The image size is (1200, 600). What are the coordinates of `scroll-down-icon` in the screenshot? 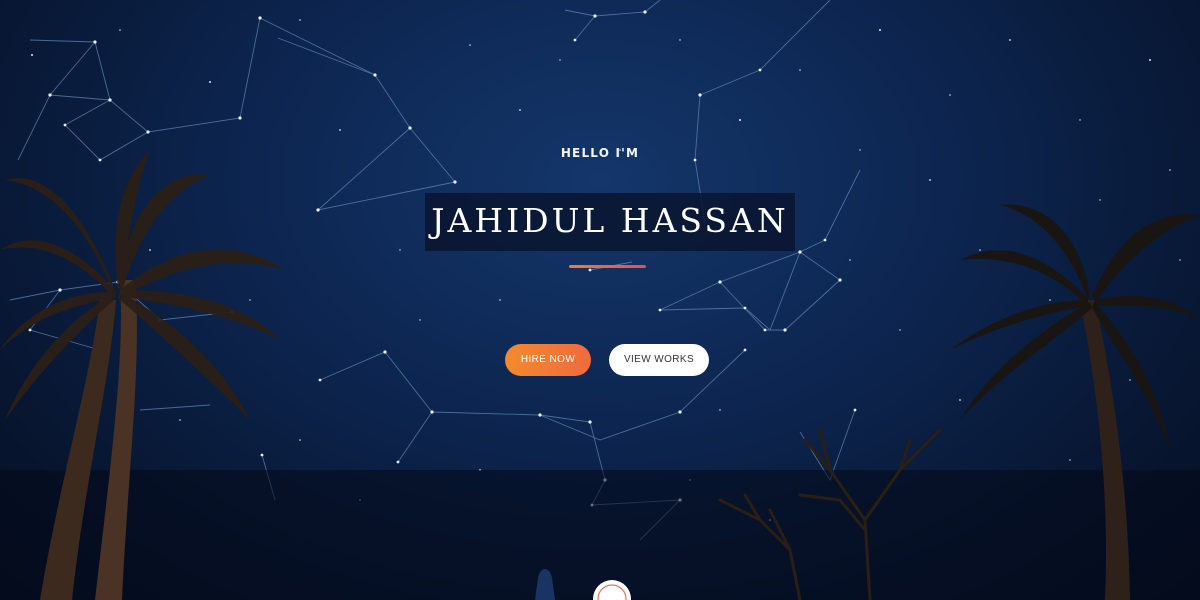 It's located at (612, 592).